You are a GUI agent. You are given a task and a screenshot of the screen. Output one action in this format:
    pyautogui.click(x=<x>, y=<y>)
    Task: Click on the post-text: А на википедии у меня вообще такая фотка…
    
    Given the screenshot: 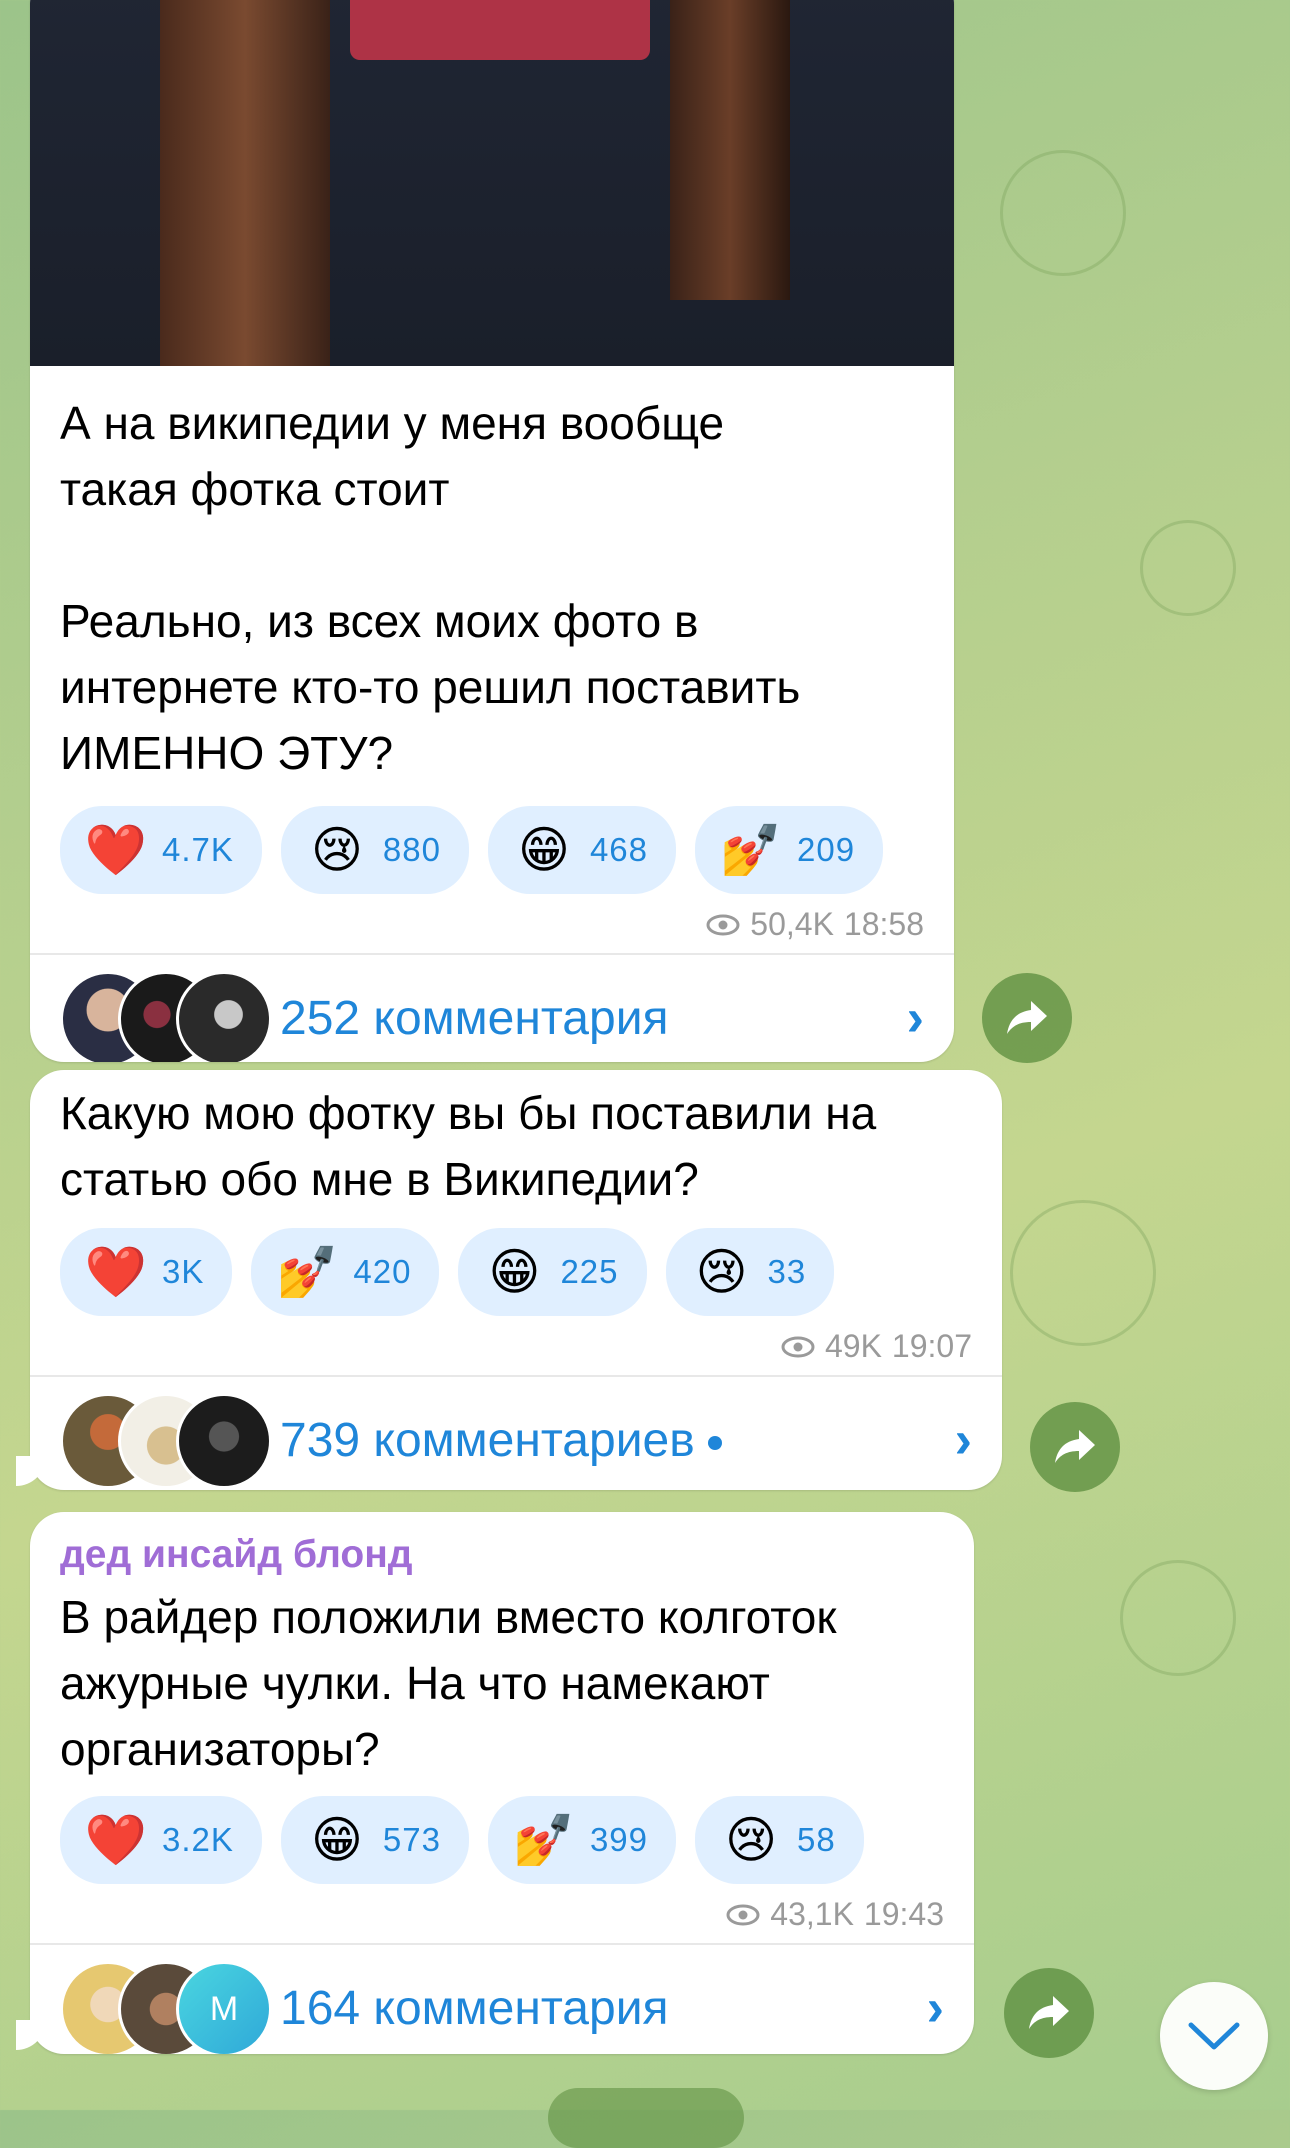 What is the action you would take?
    pyautogui.click(x=430, y=588)
    